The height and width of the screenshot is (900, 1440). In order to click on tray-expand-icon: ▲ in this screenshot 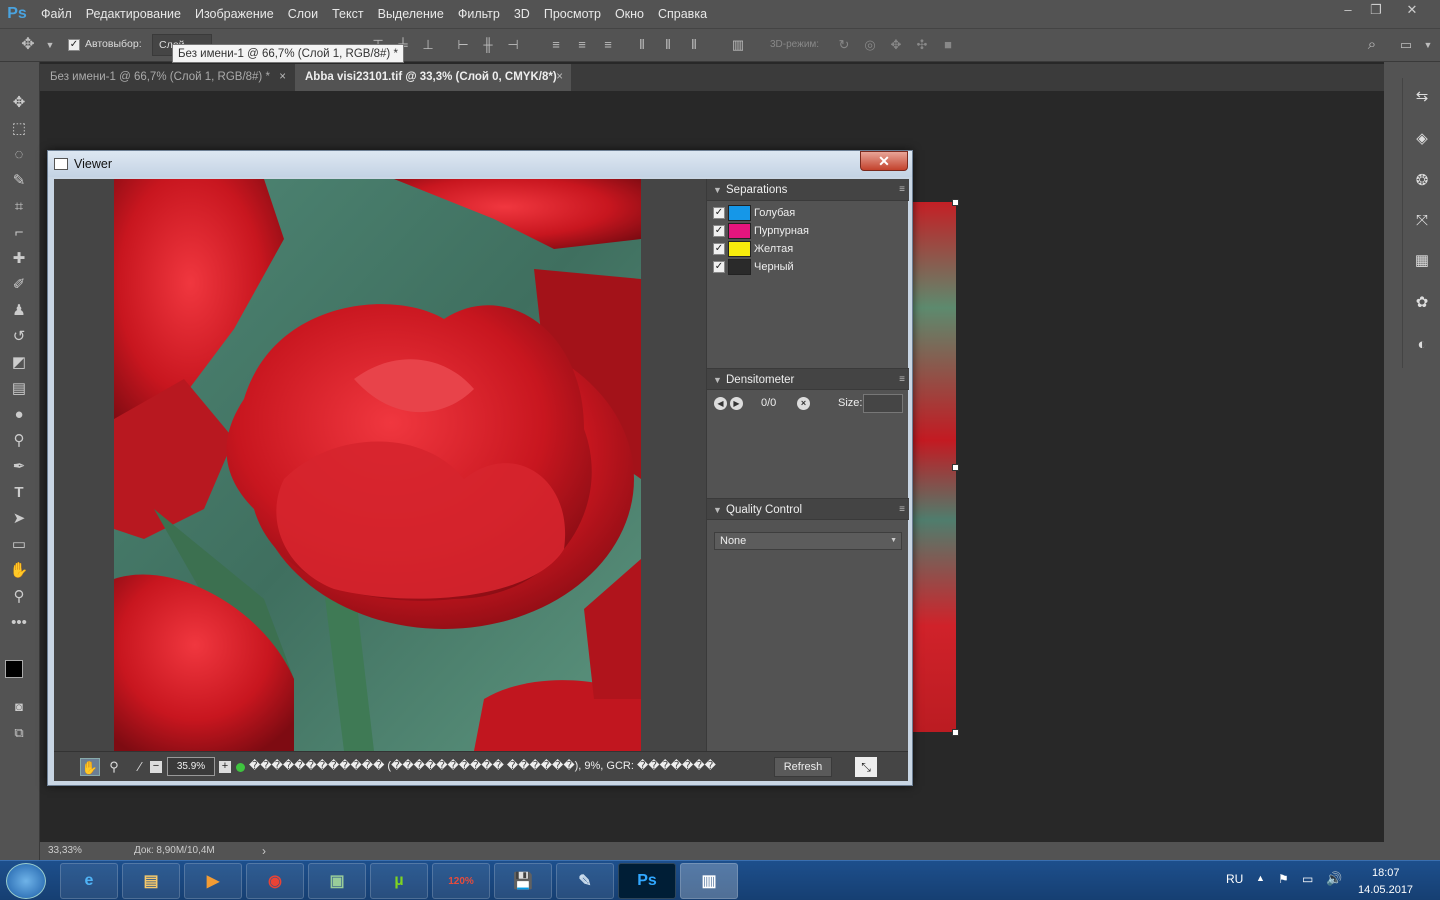, I will do `click(1260, 878)`.